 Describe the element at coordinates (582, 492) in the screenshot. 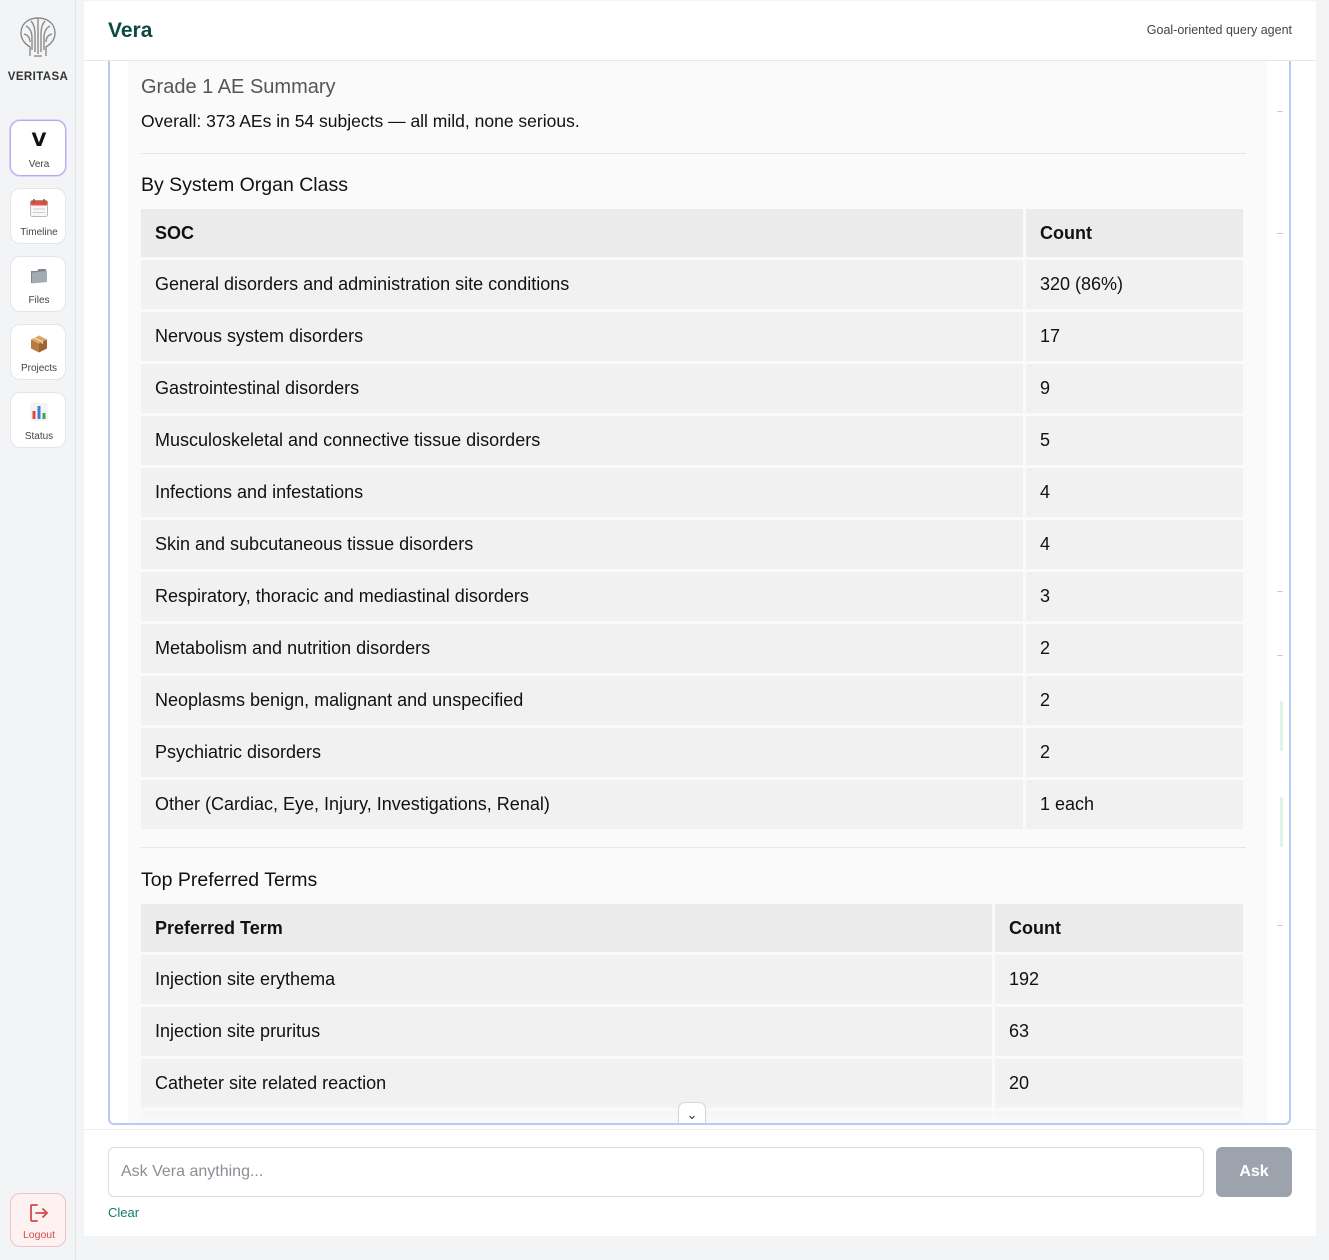

I see `soc-cell: Infections and infestations` at that location.